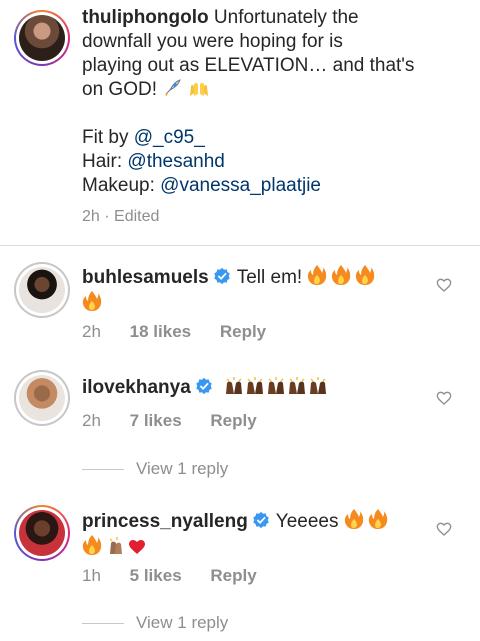  I want to click on comment-likes: 5 likes, so click(156, 576).